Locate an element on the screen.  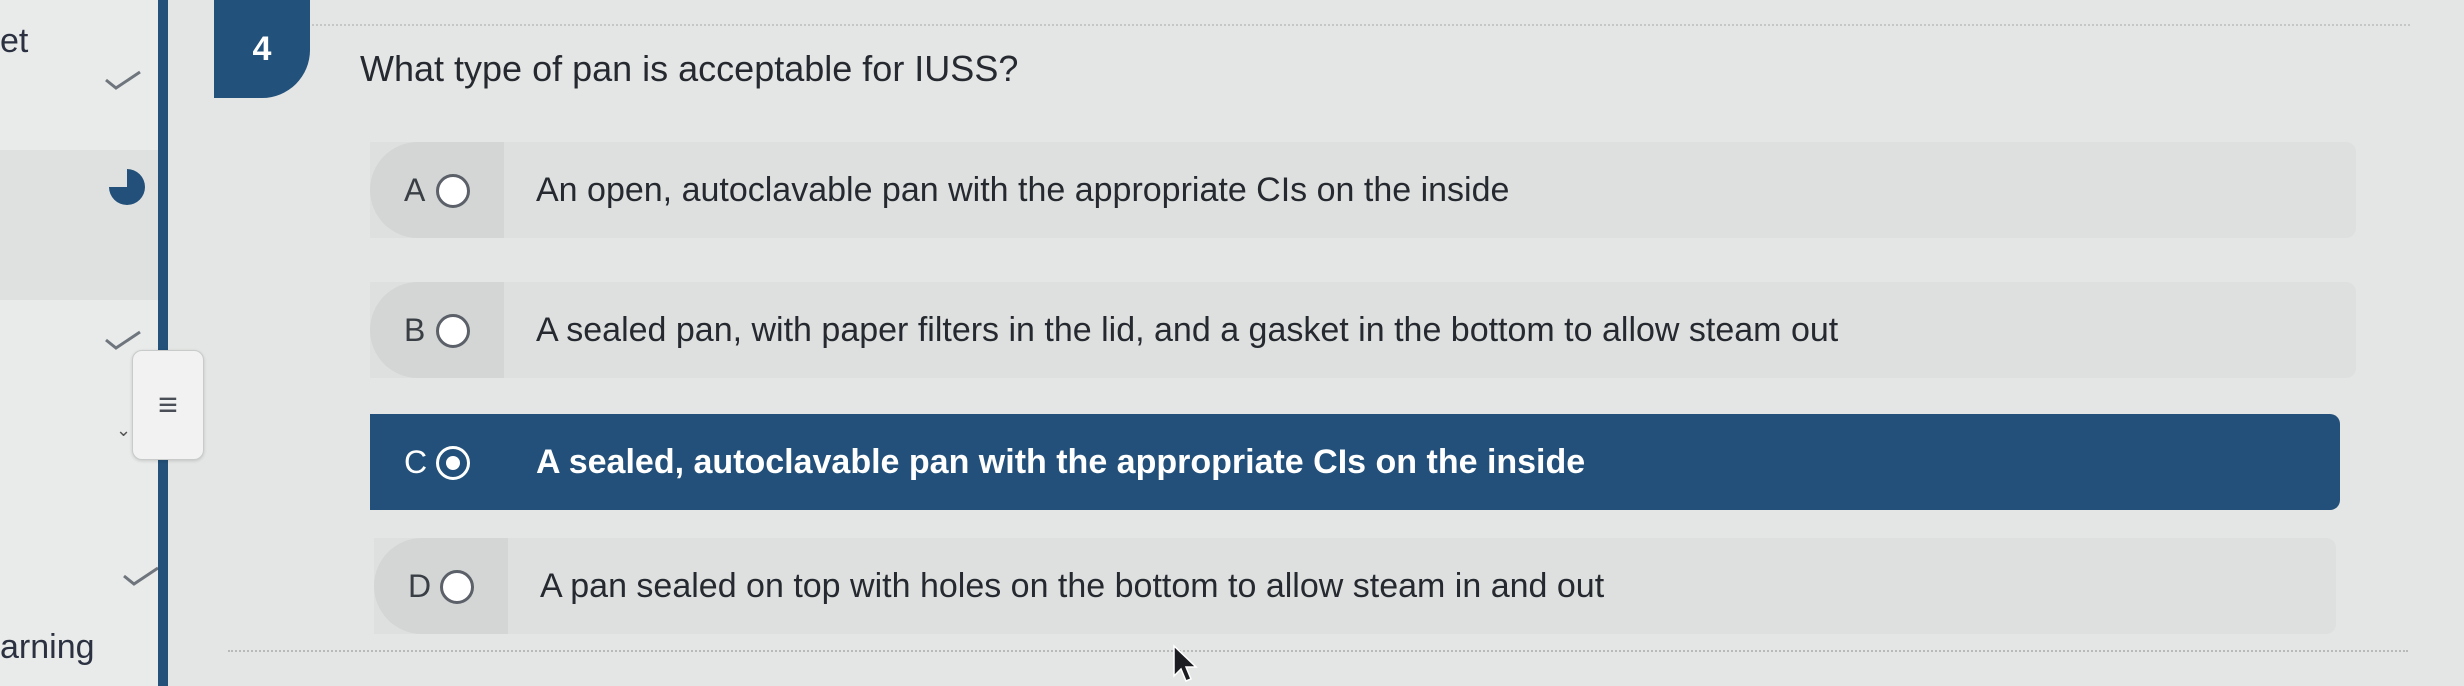
menu-toggle-button: ≡ is located at coordinates (168, 405).